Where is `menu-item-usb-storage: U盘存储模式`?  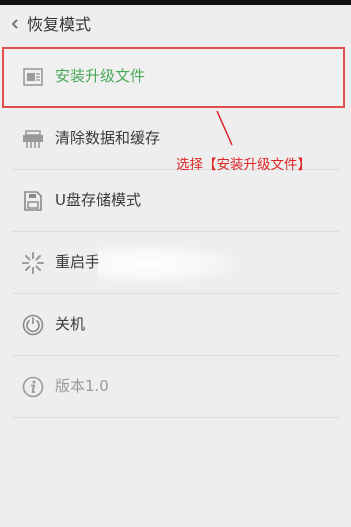 menu-item-usb-storage: U盘存储模式 is located at coordinates (175, 201).